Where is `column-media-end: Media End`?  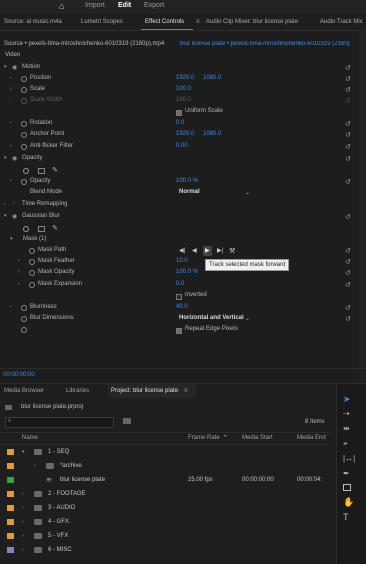 column-media-end: Media End is located at coordinates (311, 438).